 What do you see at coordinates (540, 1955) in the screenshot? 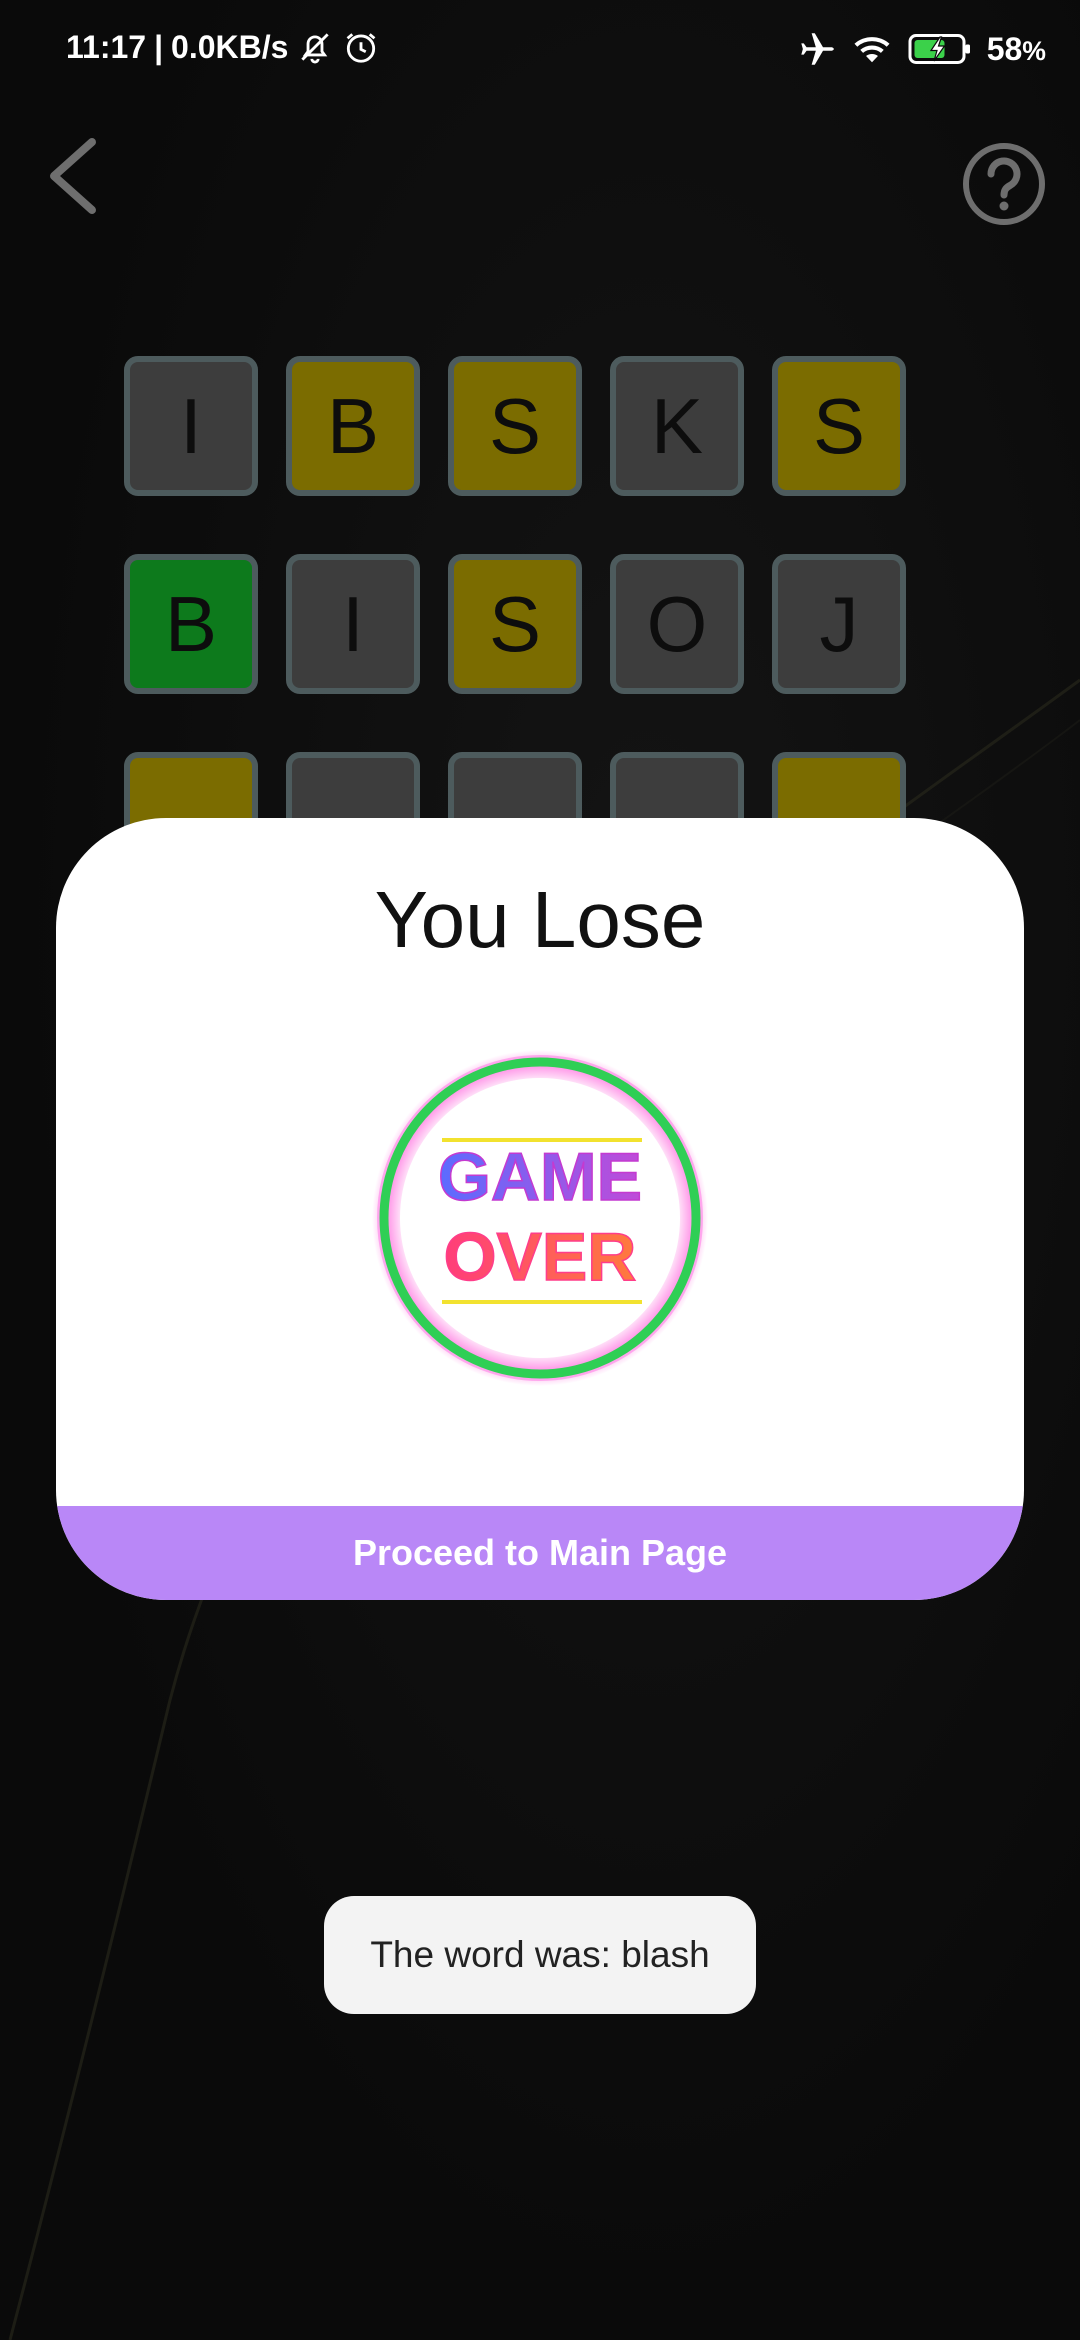
I see `answer-toast: The word was: blash` at bounding box center [540, 1955].